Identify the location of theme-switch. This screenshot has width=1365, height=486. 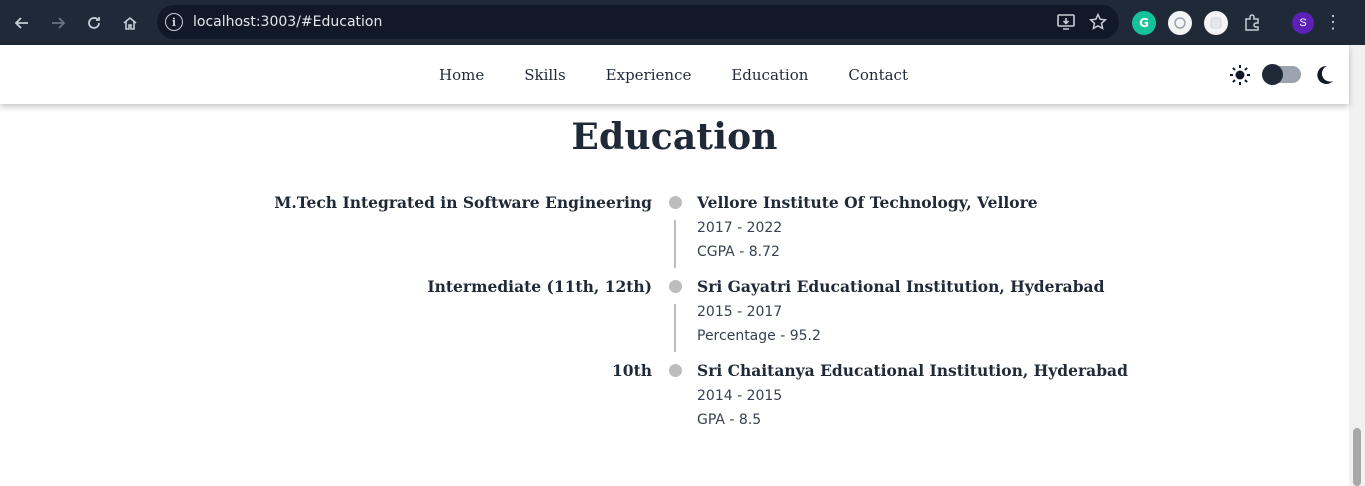
(1281, 74).